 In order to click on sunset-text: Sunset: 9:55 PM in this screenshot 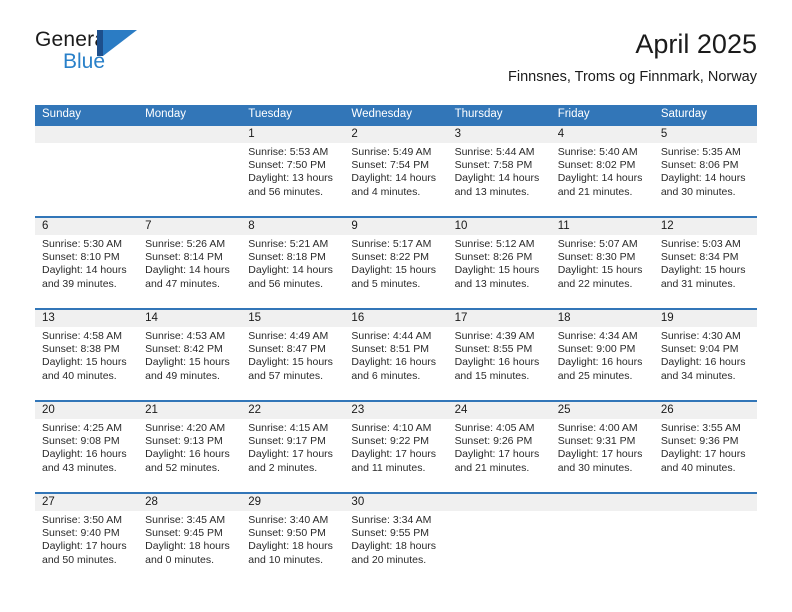, I will do `click(390, 533)`.